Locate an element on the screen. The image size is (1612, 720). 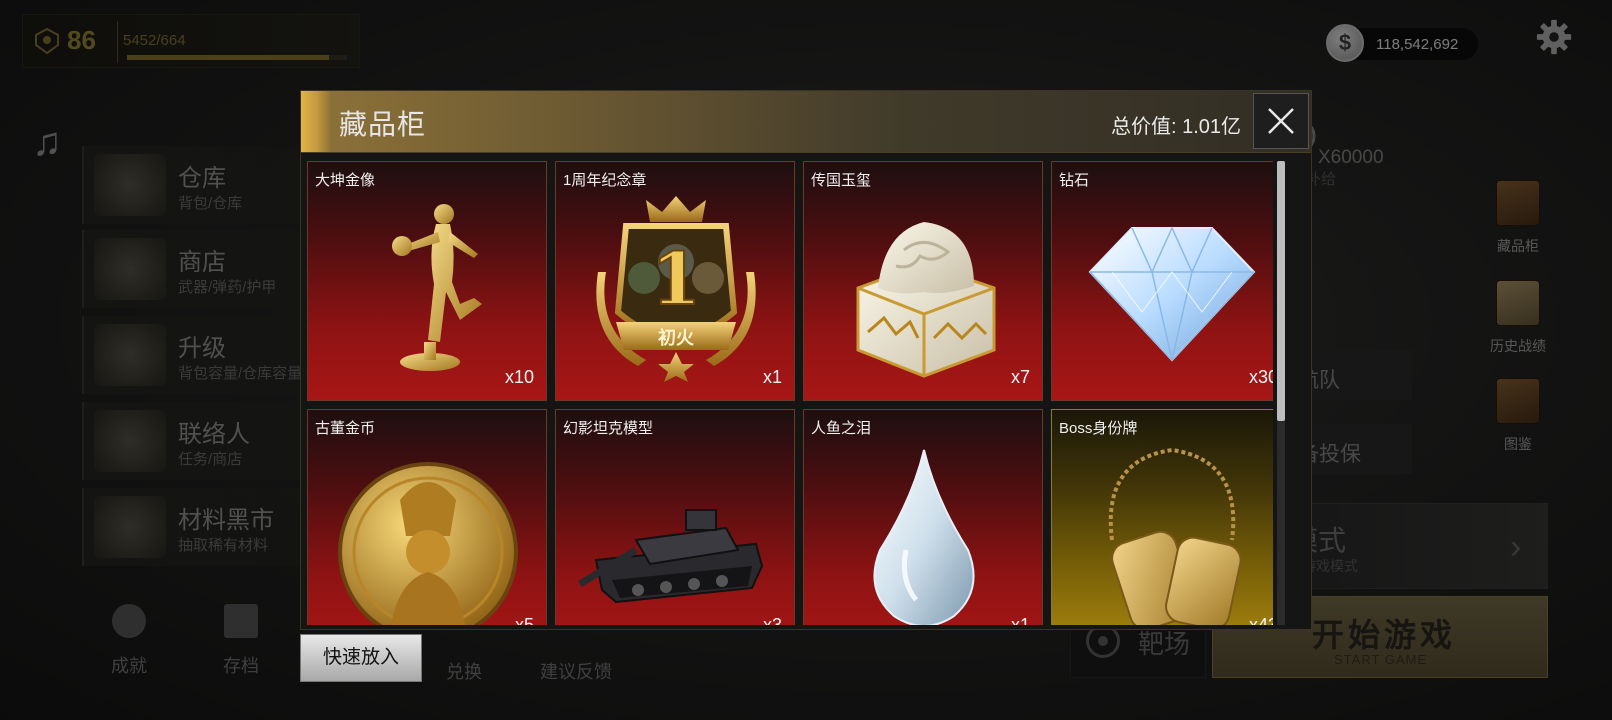
item-name: 人鱼之泪 is located at coordinates (841, 428).